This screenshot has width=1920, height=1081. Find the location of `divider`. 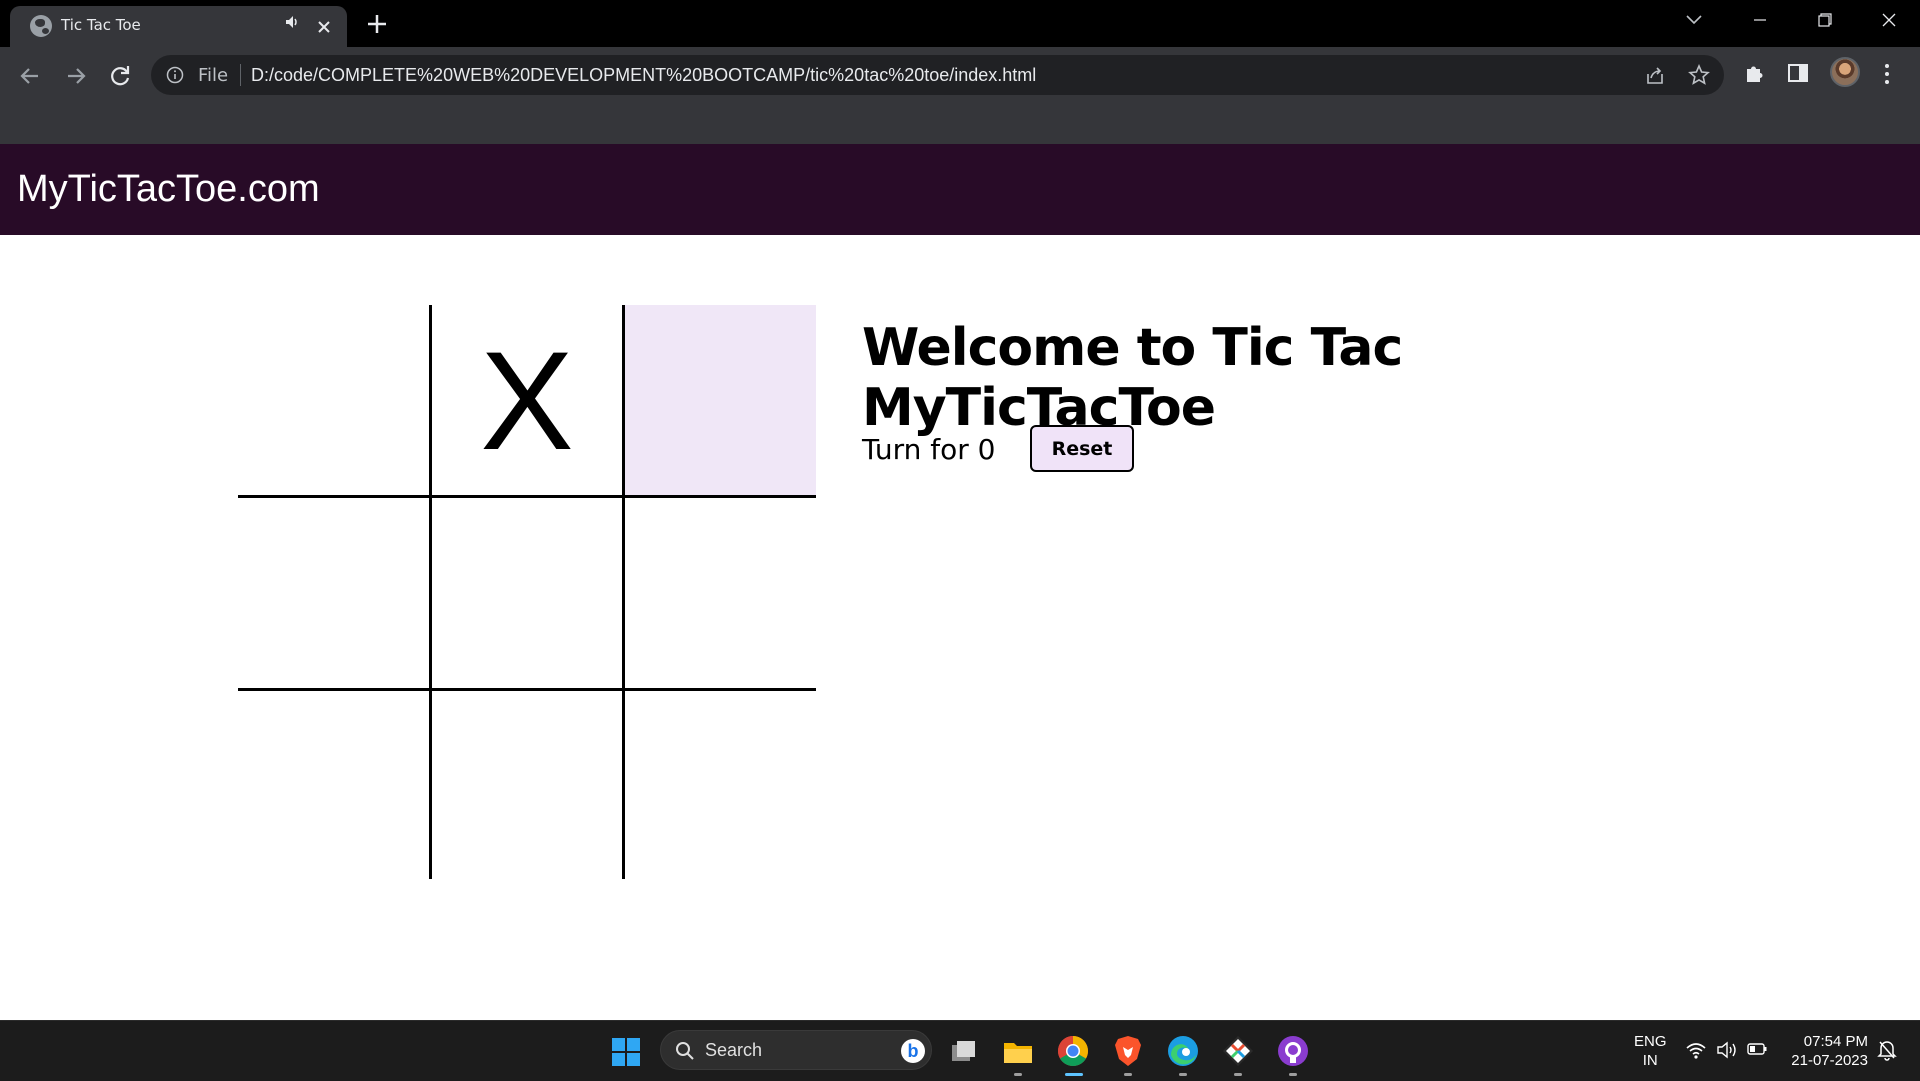

divider is located at coordinates (240, 75).